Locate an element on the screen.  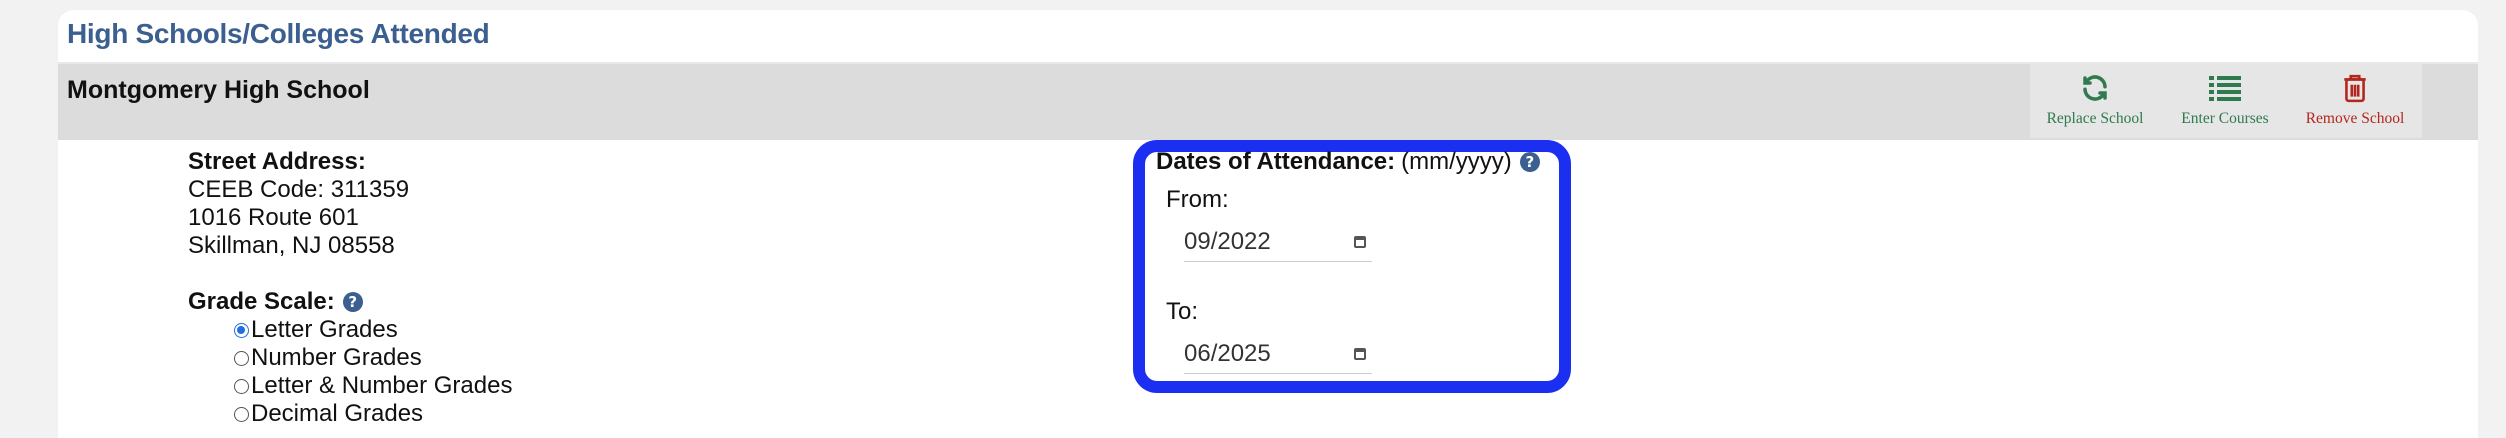
radio-letter-grades: Letter Grades is located at coordinates (373, 330).